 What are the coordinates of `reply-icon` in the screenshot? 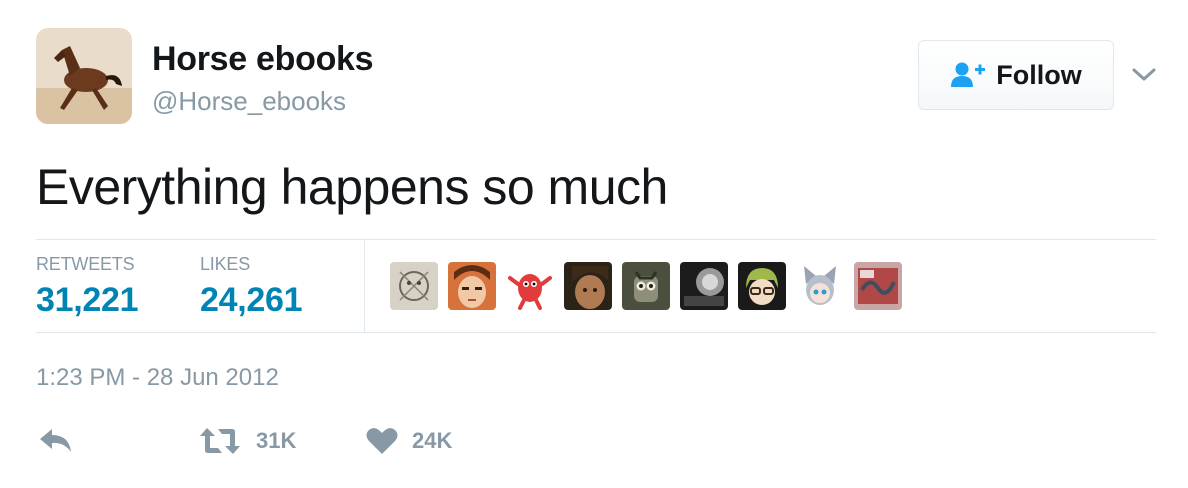 It's located at (55, 440).